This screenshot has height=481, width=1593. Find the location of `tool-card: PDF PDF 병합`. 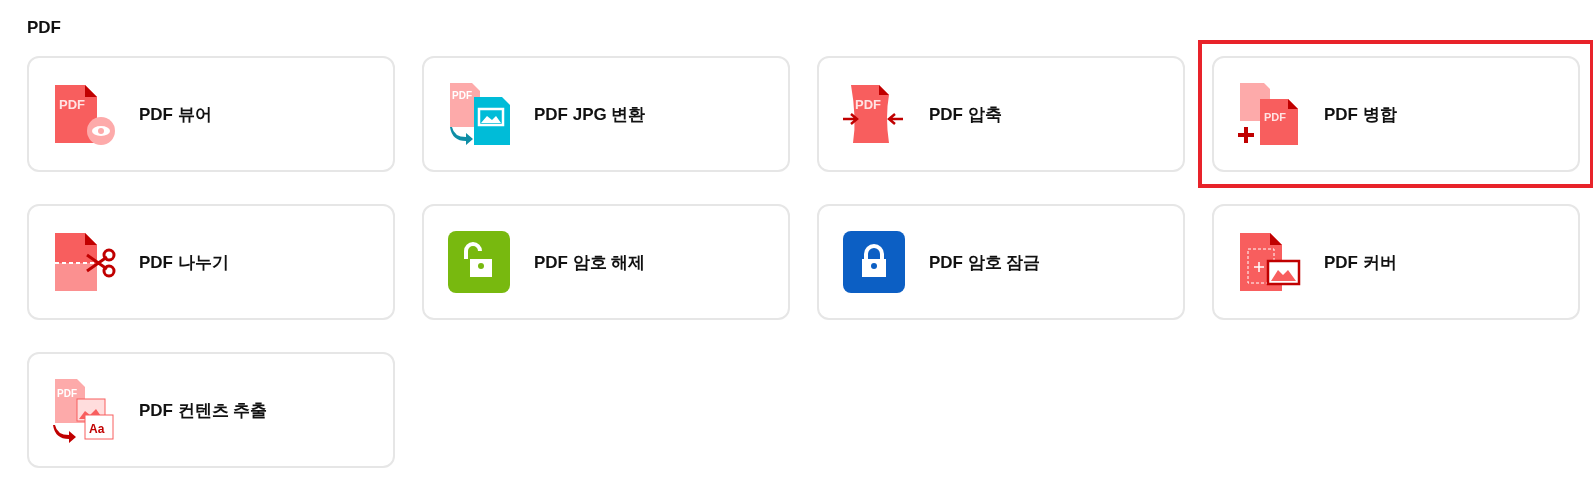

tool-card: PDF PDF 병합 is located at coordinates (1396, 114).